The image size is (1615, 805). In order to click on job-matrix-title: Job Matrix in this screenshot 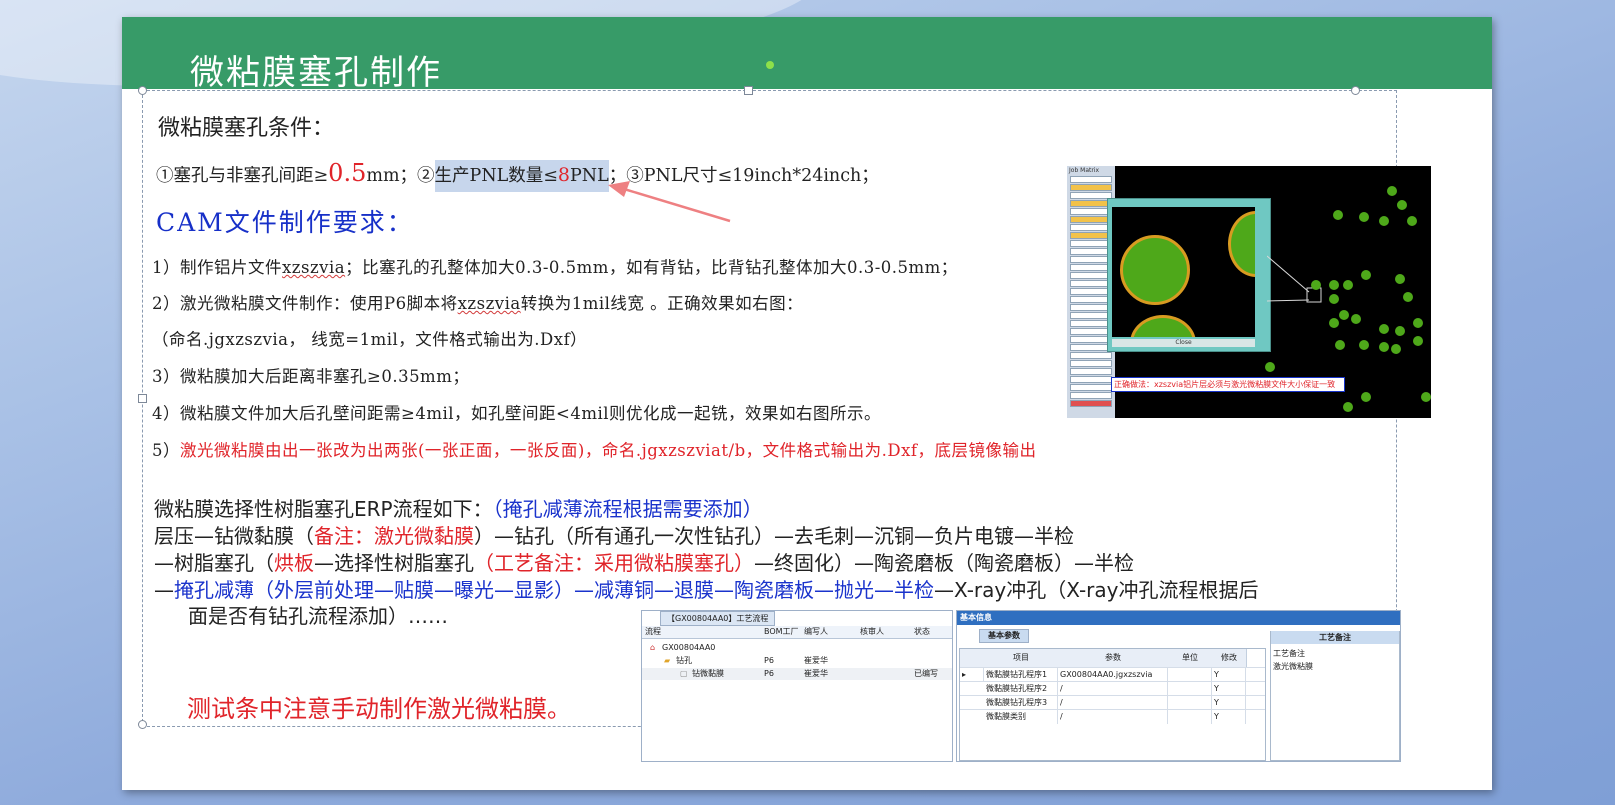, I will do `click(1084, 170)`.